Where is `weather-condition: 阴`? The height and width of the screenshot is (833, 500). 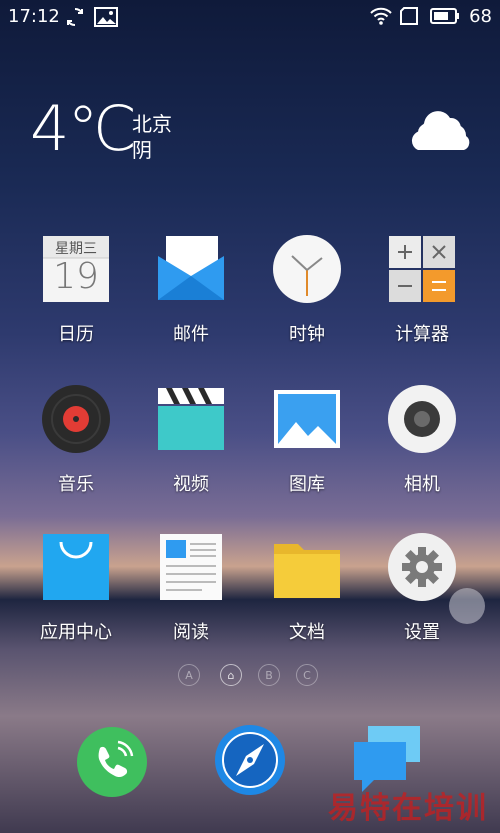 weather-condition: 阴 is located at coordinates (142, 150).